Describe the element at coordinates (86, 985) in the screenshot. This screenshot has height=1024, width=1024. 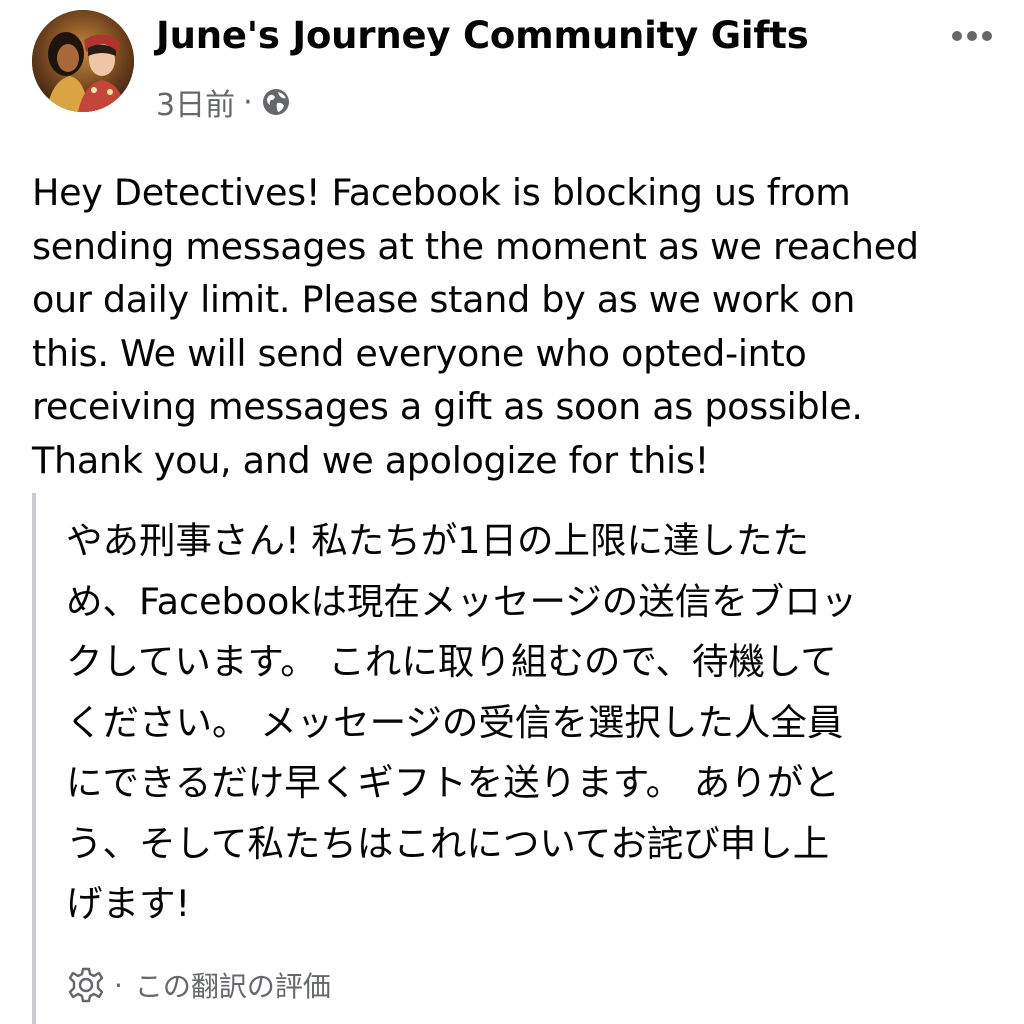
I see `gear-icon` at that location.